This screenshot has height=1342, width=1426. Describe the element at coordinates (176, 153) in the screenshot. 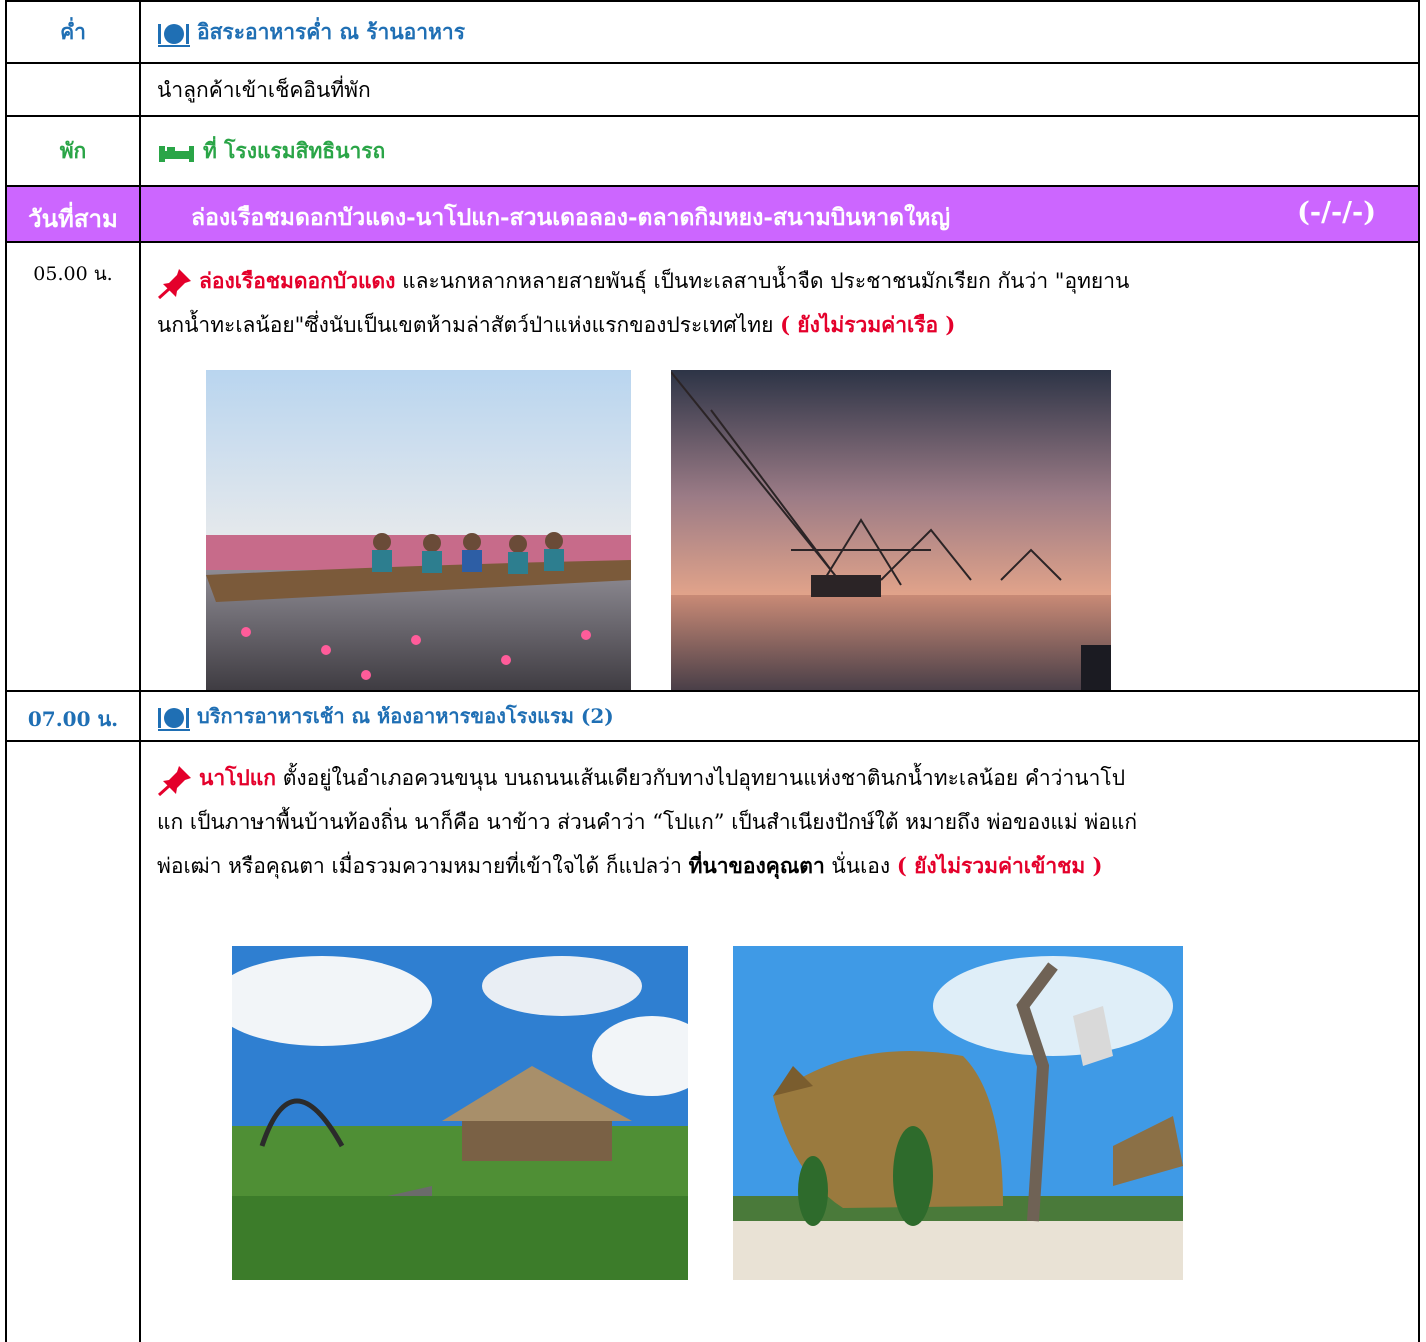

I see `bed-icon` at that location.